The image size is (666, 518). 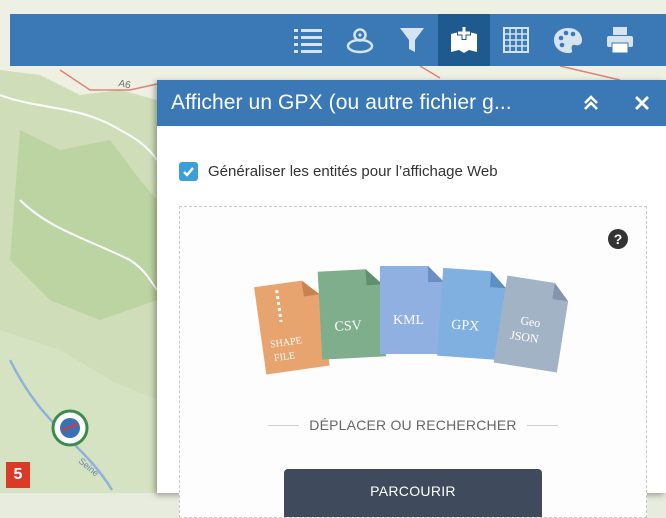 I want to click on basemap-icon, so click(x=568, y=40).